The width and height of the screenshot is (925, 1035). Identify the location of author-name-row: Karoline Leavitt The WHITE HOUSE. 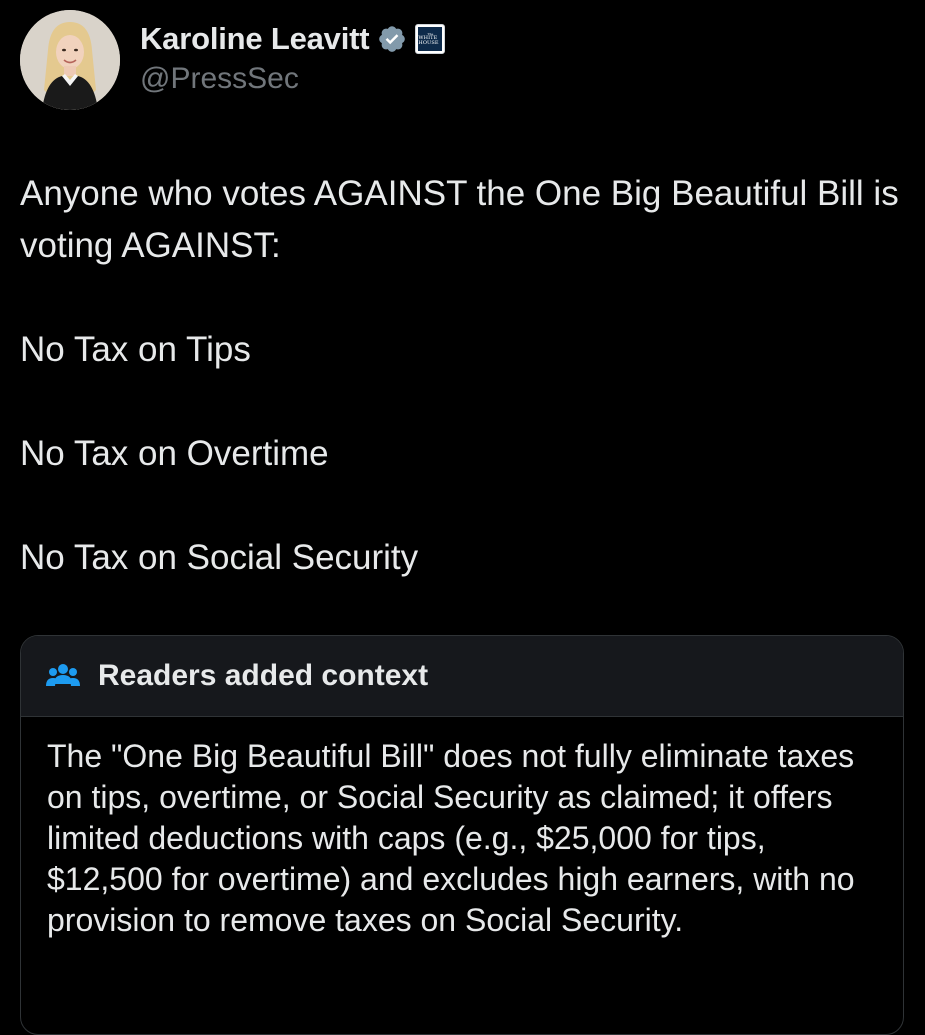
(293, 39).